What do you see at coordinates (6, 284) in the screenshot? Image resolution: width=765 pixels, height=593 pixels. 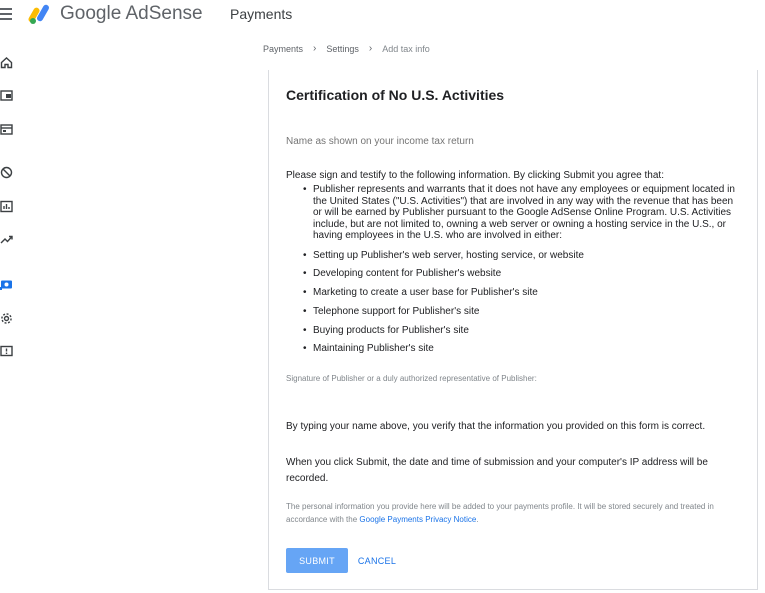 I see `payments-icon` at bounding box center [6, 284].